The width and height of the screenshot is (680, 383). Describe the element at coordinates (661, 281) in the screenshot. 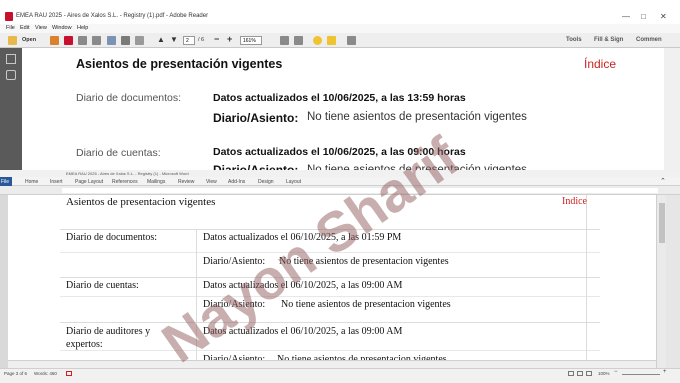

I see `word-vertical-scrollbar` at that location.